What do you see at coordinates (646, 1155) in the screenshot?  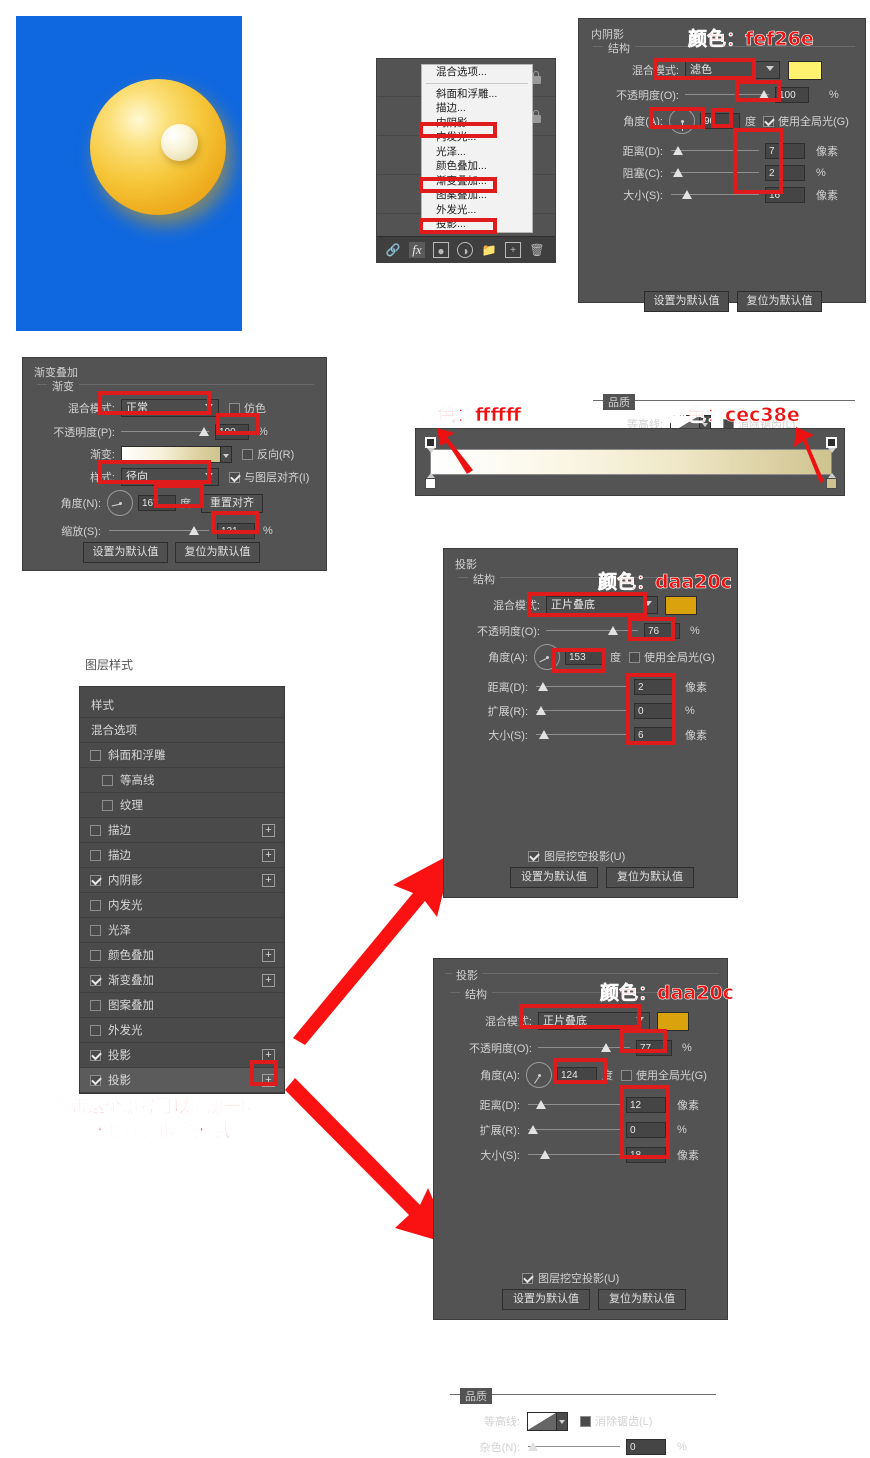 I see `ds2-size-value: 18` at bounding box center [646, 1155].